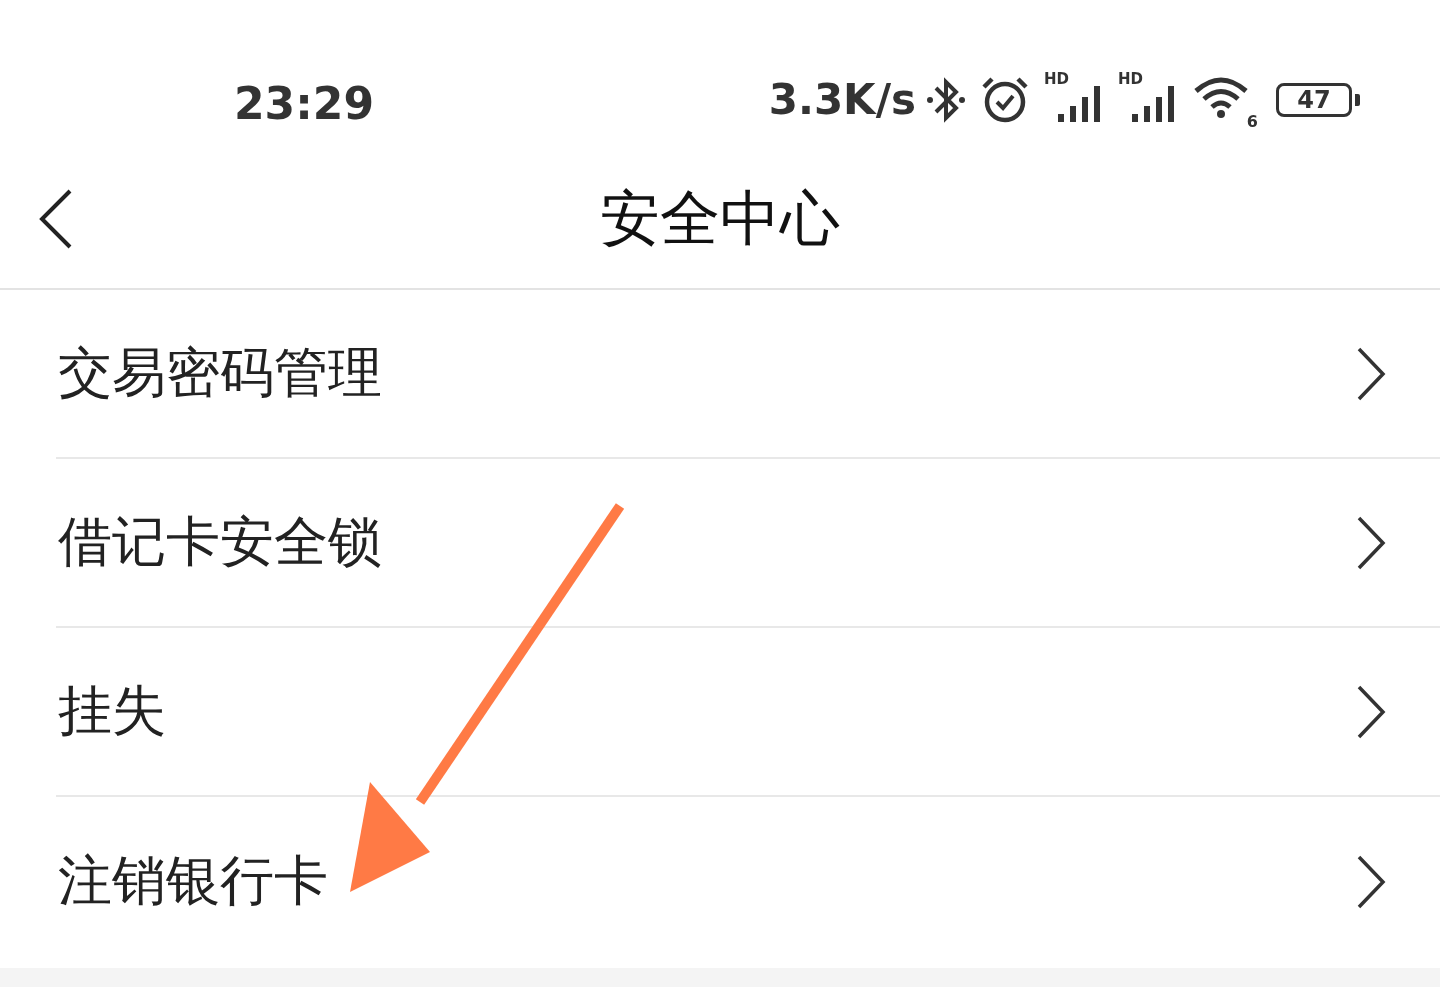 Image resolution: width=1440 pixels, height=987 pixels. Describe the element at coordinates (720, 218) in the screenshot. I see `page-title: 安全中心` at that location.